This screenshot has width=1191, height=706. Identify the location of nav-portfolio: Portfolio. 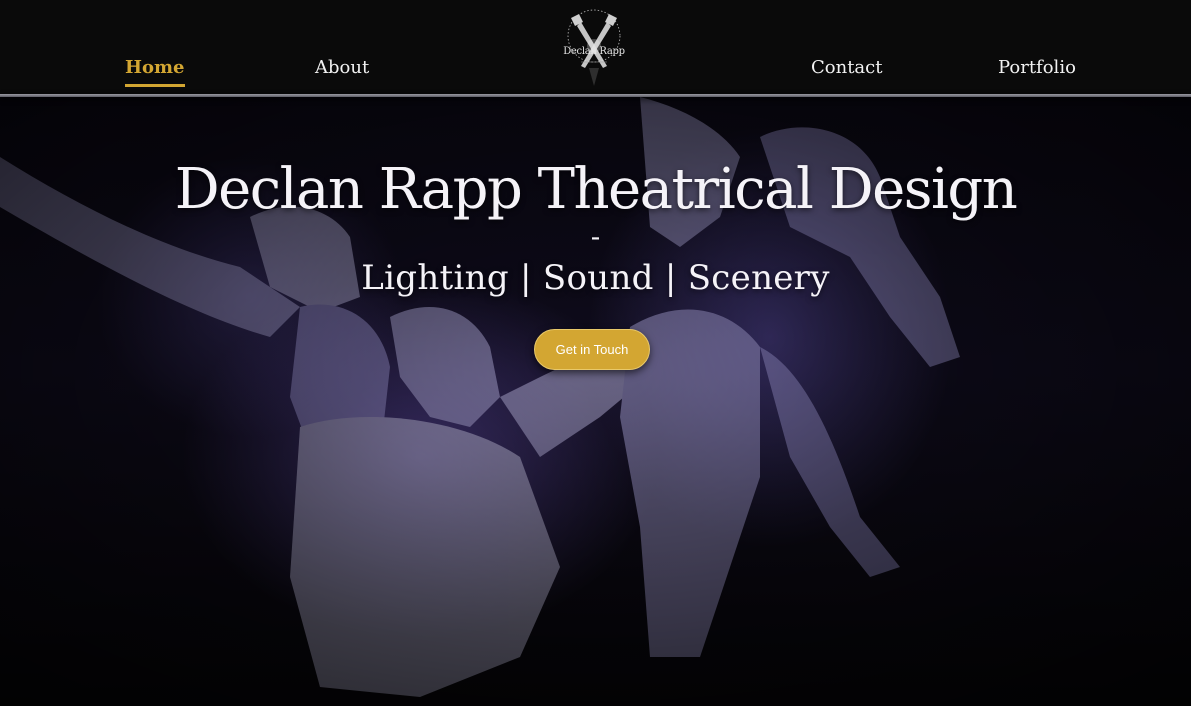
(1037, 68).